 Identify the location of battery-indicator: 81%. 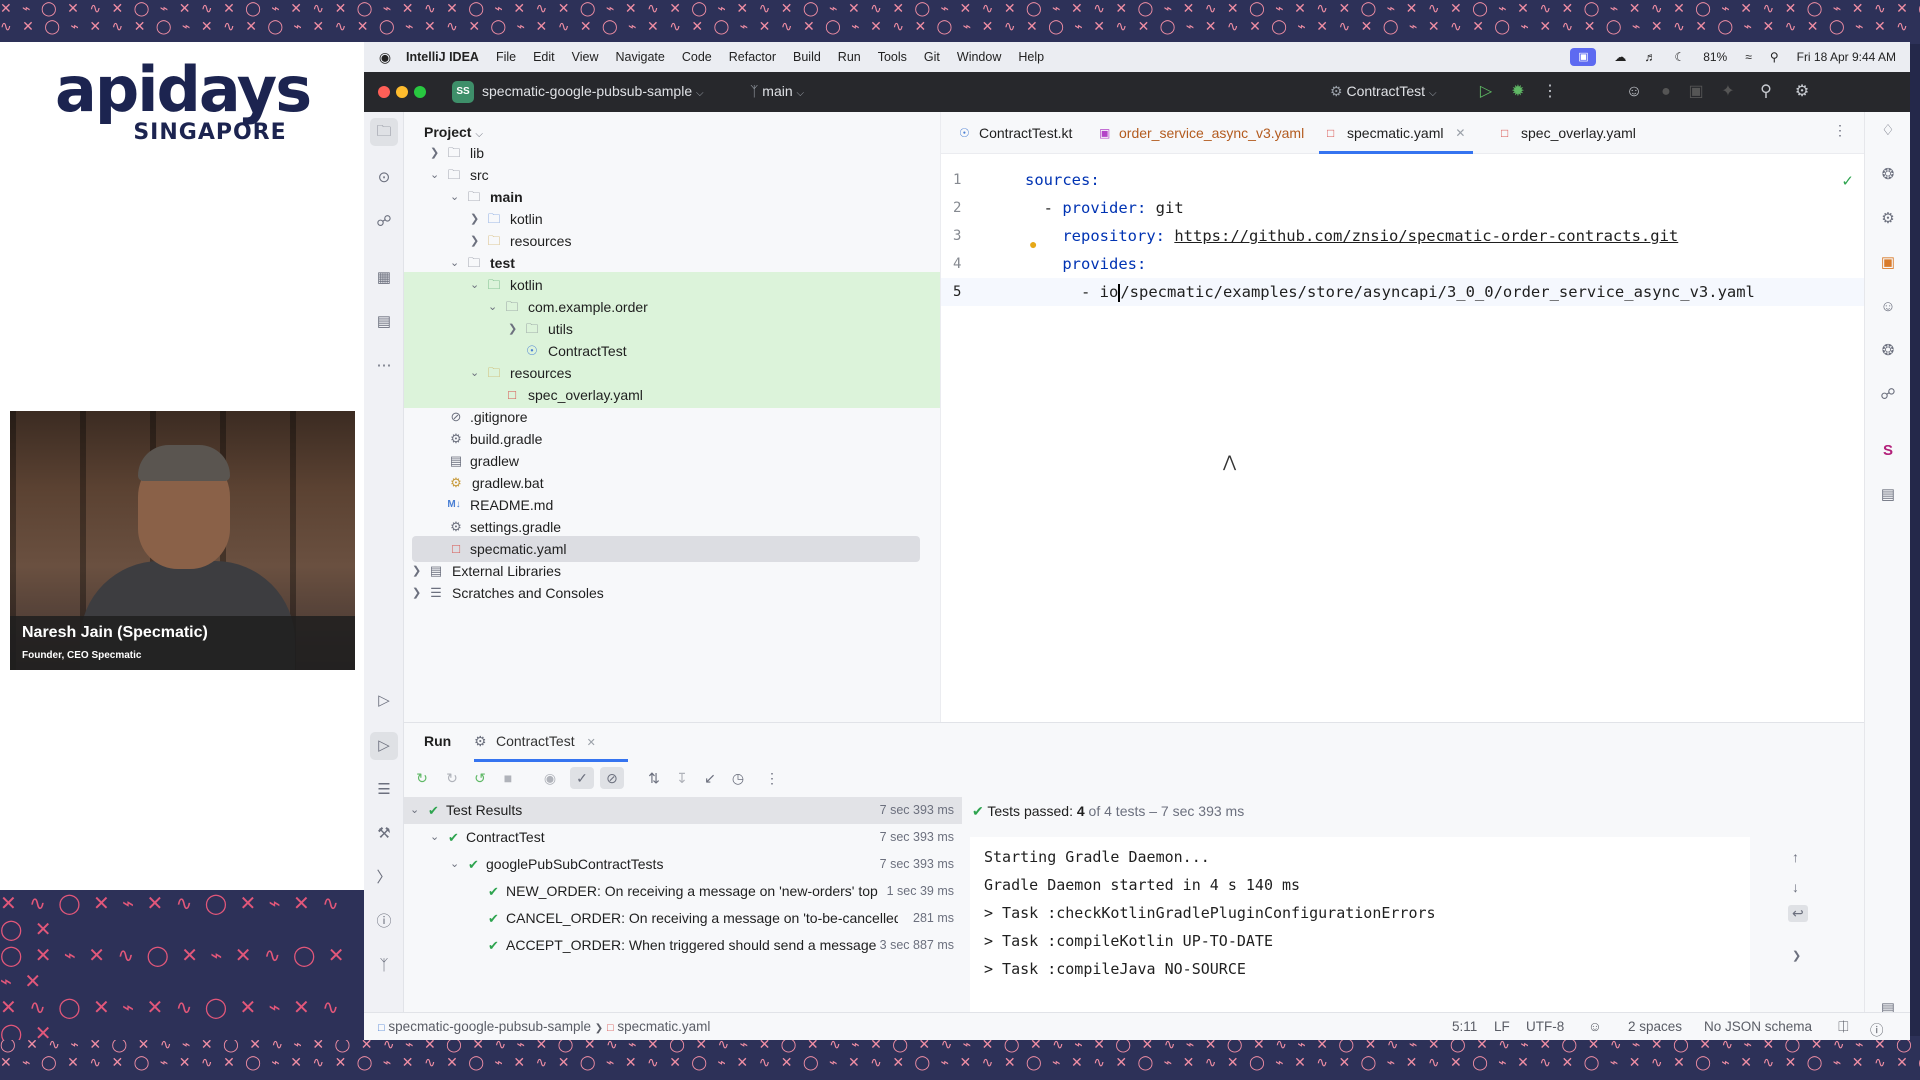
(1715, 57).